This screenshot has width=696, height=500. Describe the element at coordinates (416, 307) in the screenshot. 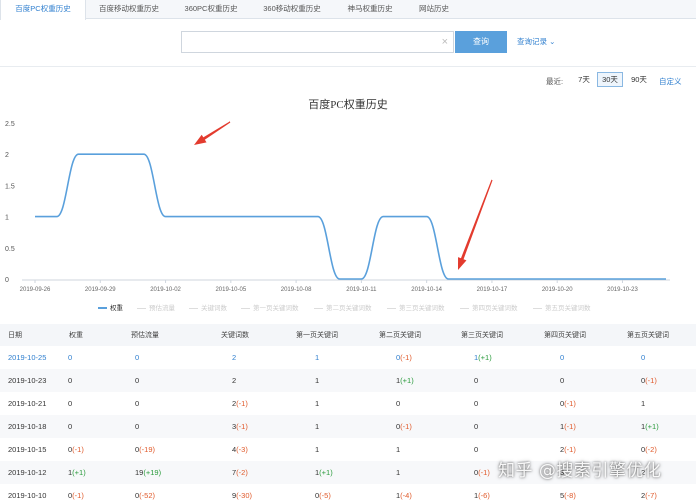

I see `legend-item-page3: 第三页关键词数` at that location.